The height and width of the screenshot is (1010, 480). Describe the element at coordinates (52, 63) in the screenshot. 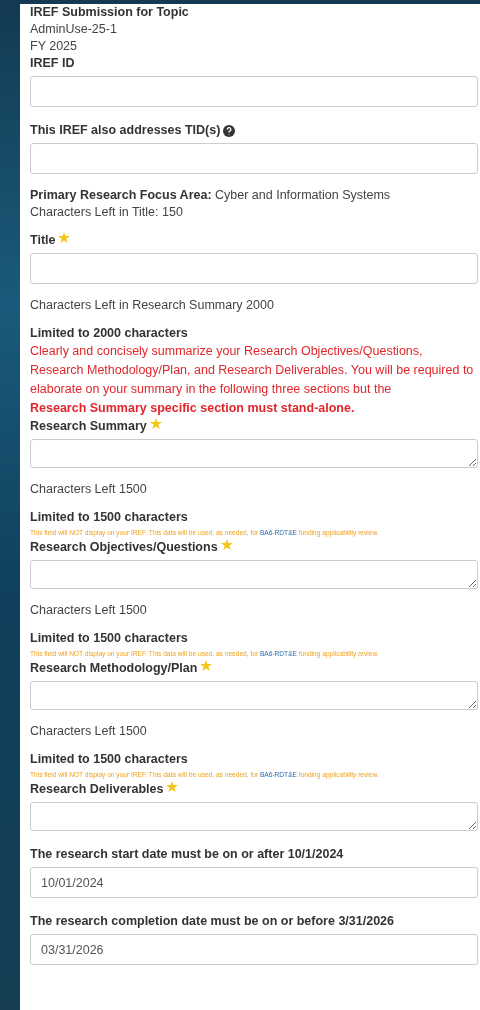

I see `field-label: IREF ID` at that location.